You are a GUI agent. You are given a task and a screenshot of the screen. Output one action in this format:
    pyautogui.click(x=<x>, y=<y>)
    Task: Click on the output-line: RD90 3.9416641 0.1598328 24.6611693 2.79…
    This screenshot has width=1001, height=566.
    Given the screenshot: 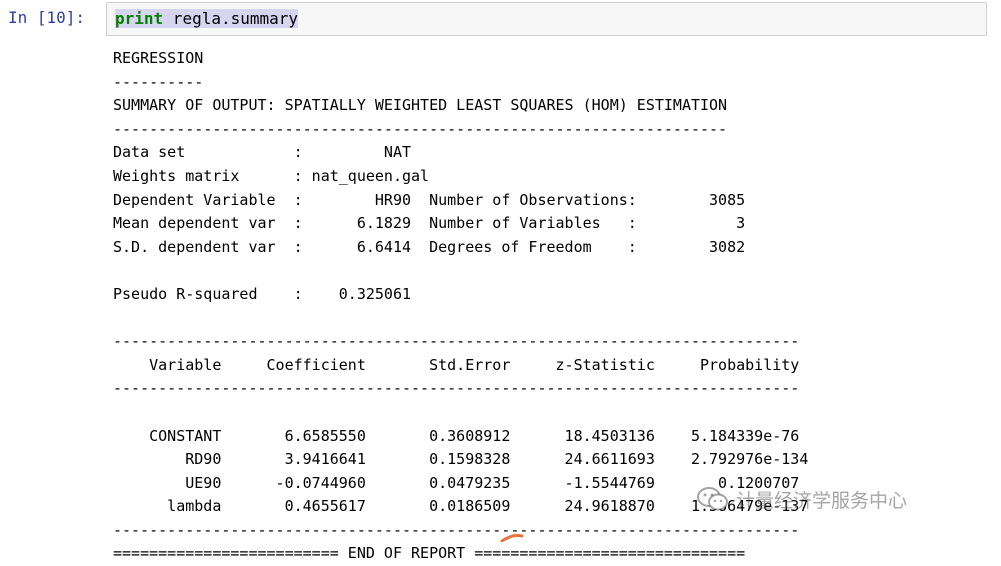 What is the action you would take?
    pyautogui.click(x=461, y=459)
    